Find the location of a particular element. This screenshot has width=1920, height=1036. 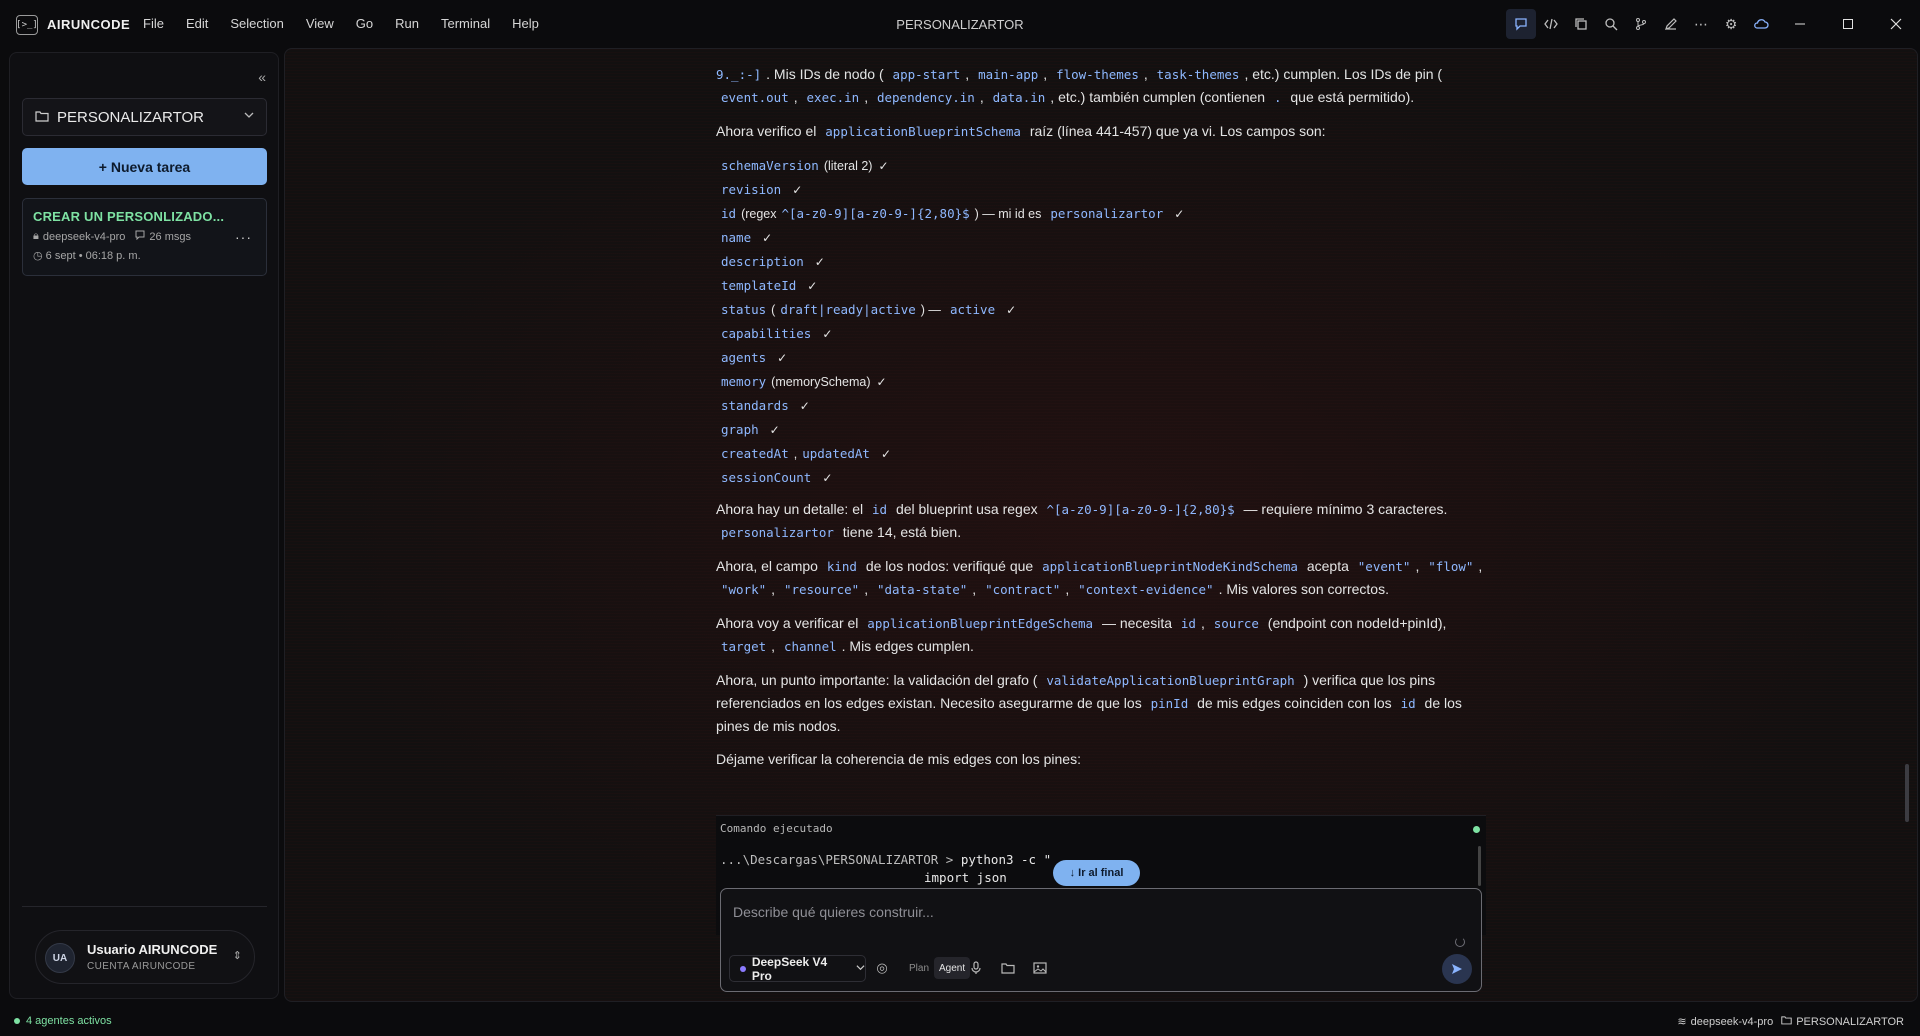

text: (endpoint con nodeId+pinId), is located at coordinates (1357, 623).